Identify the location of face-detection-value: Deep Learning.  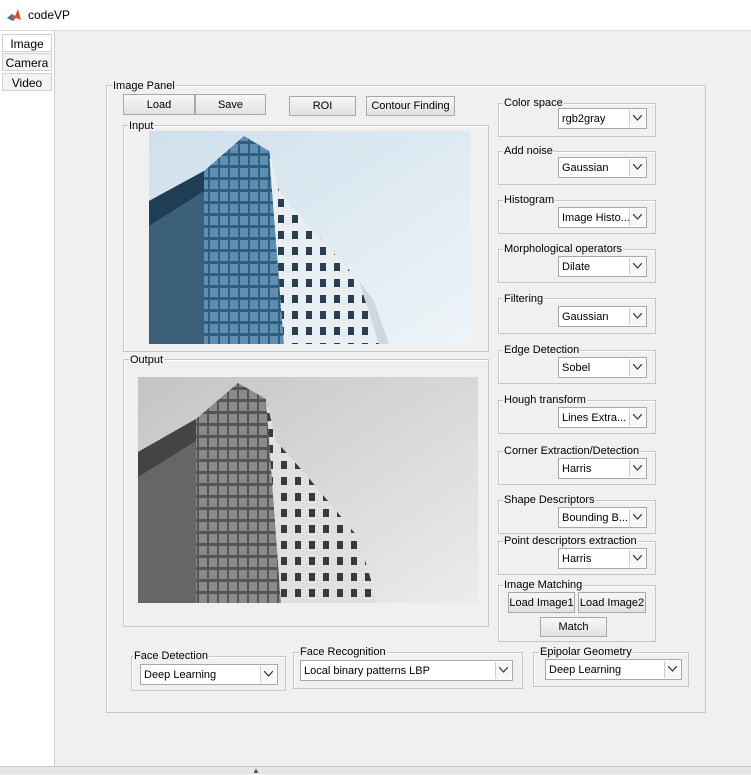
(180, 675).